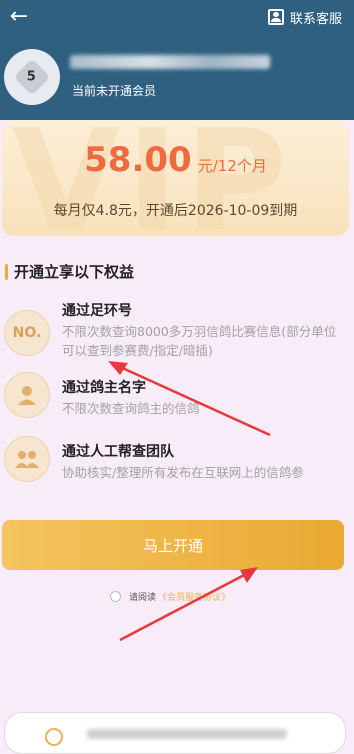  What do you see at coordinates (183, 472) in the screenshot?
I see `benefit-desc: 协助核实/整理所有发布在互联网上的信鸽参` at bounding box center [183, 472].